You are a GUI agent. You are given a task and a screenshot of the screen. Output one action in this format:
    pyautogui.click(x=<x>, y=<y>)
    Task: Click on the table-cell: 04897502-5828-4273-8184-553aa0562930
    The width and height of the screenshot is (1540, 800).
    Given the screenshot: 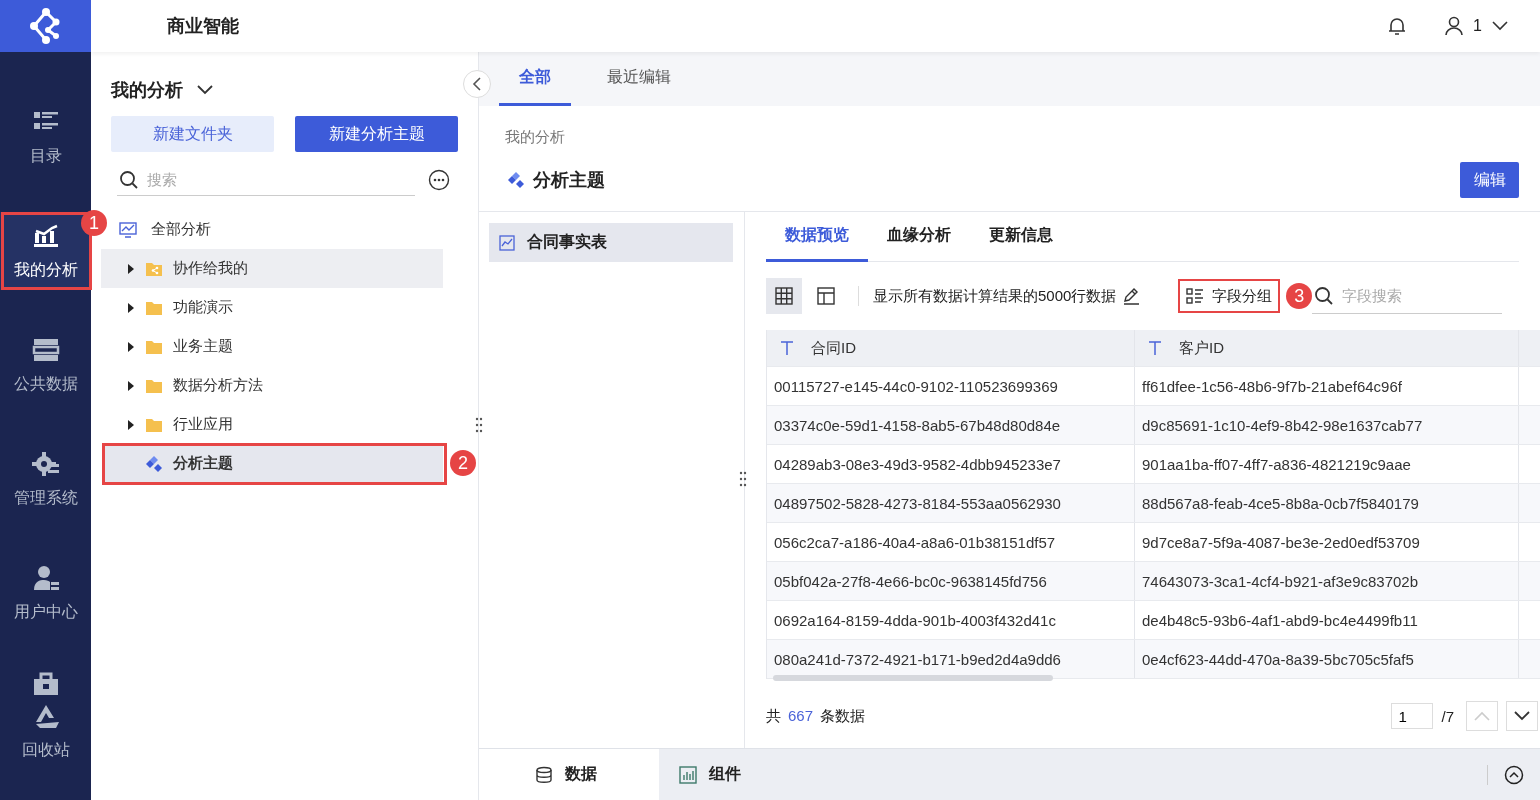 What is the action you would take?
    pyautogui.click(x=951, y=503)
    